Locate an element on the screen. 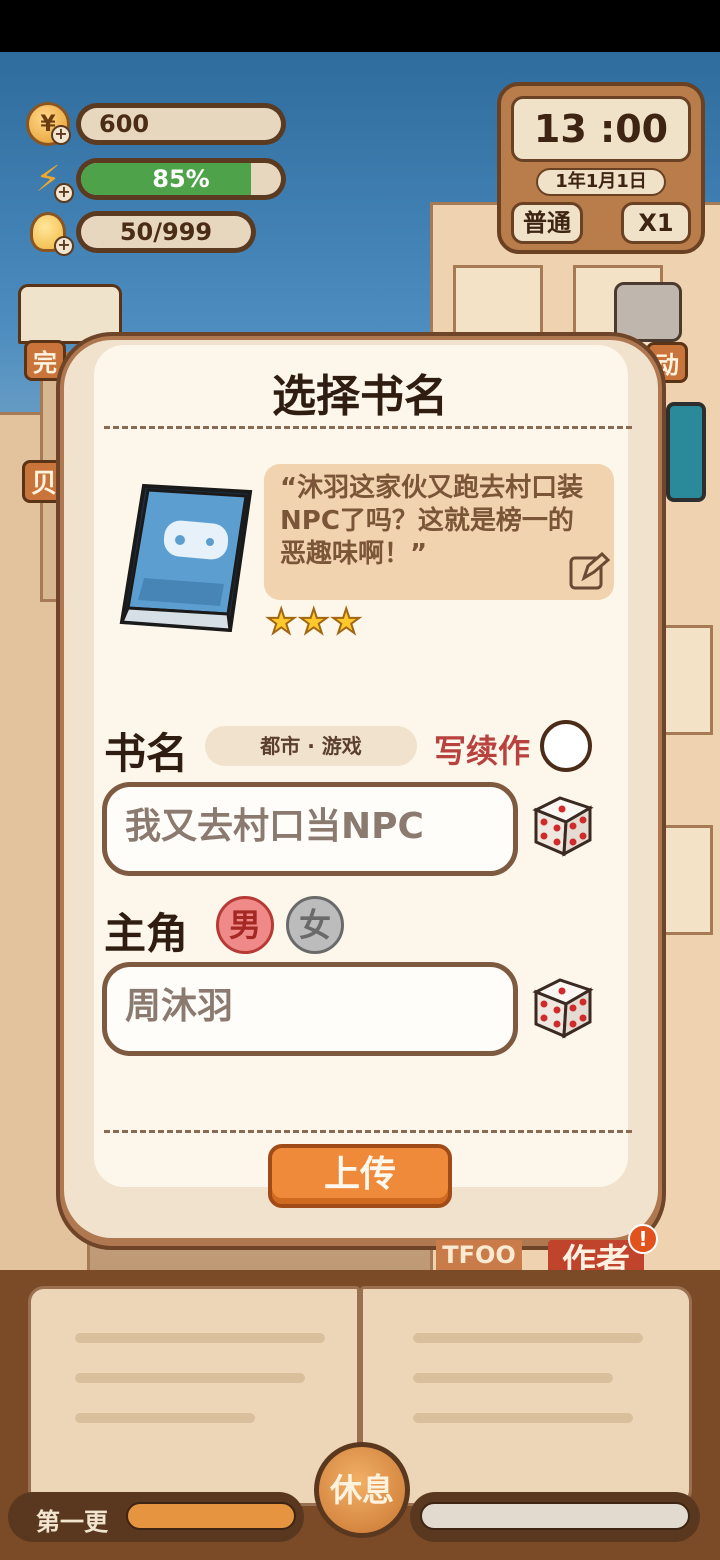  upload-button: 上传 is located at coordinates (360, 1176).